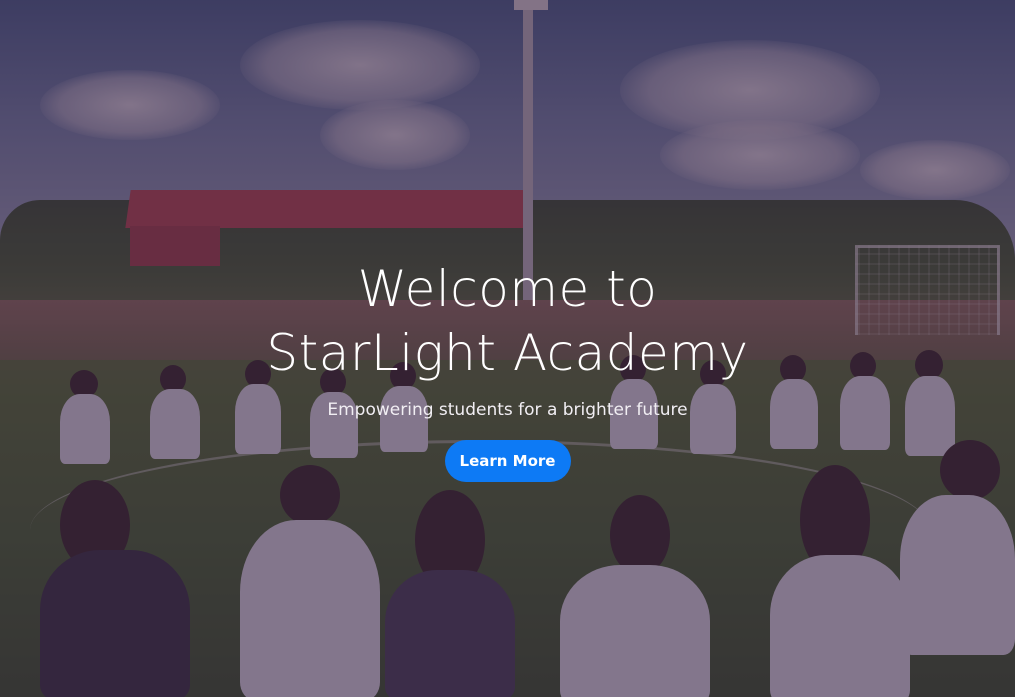  I want to click on hero-title: Welcome to StarLight Academy, so click(507, 321).